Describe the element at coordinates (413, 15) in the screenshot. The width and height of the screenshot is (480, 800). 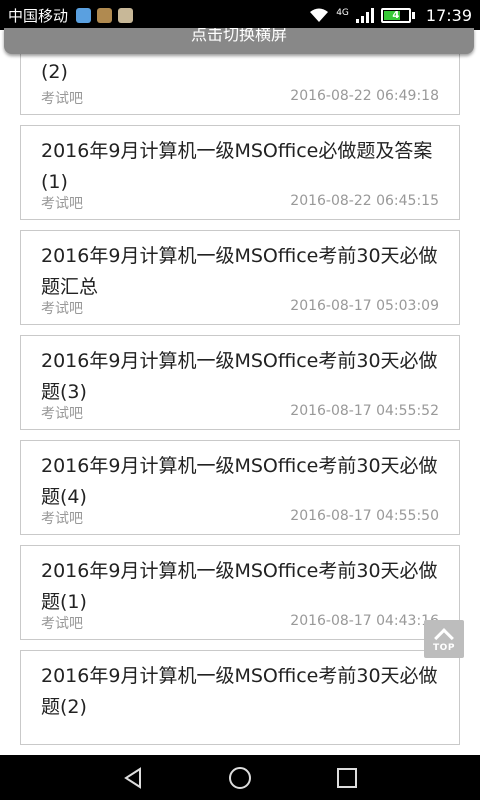
I see `battery-tip` at that location.